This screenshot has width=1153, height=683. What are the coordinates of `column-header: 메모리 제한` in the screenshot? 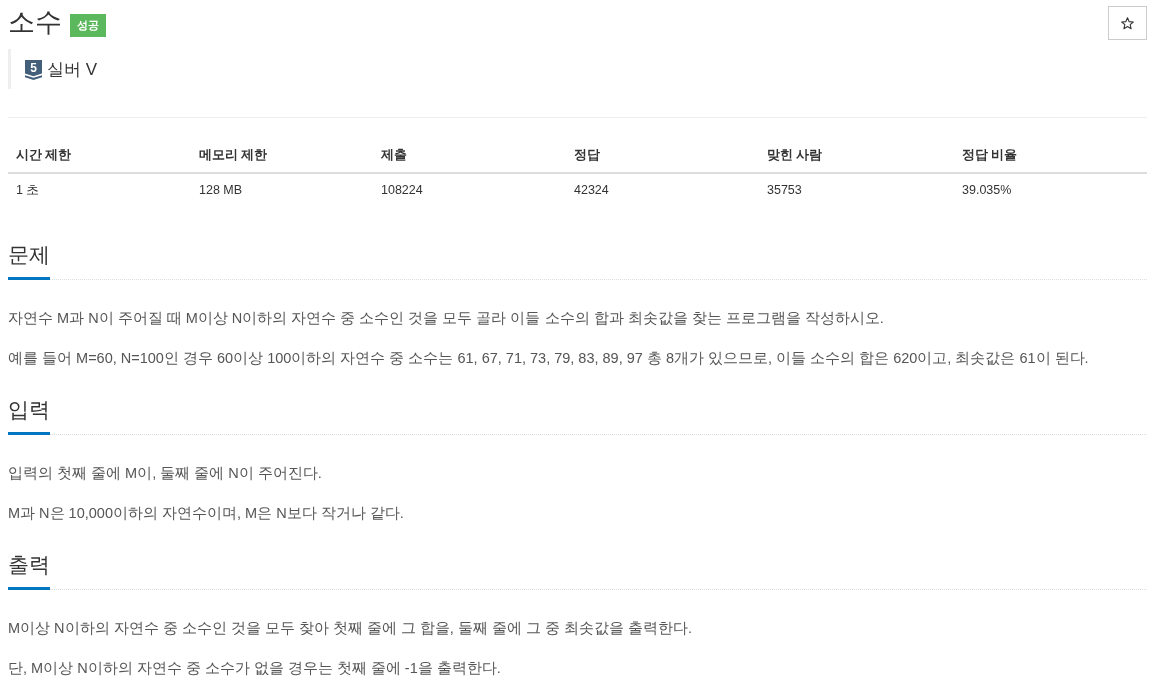 It's located at (233, 155).